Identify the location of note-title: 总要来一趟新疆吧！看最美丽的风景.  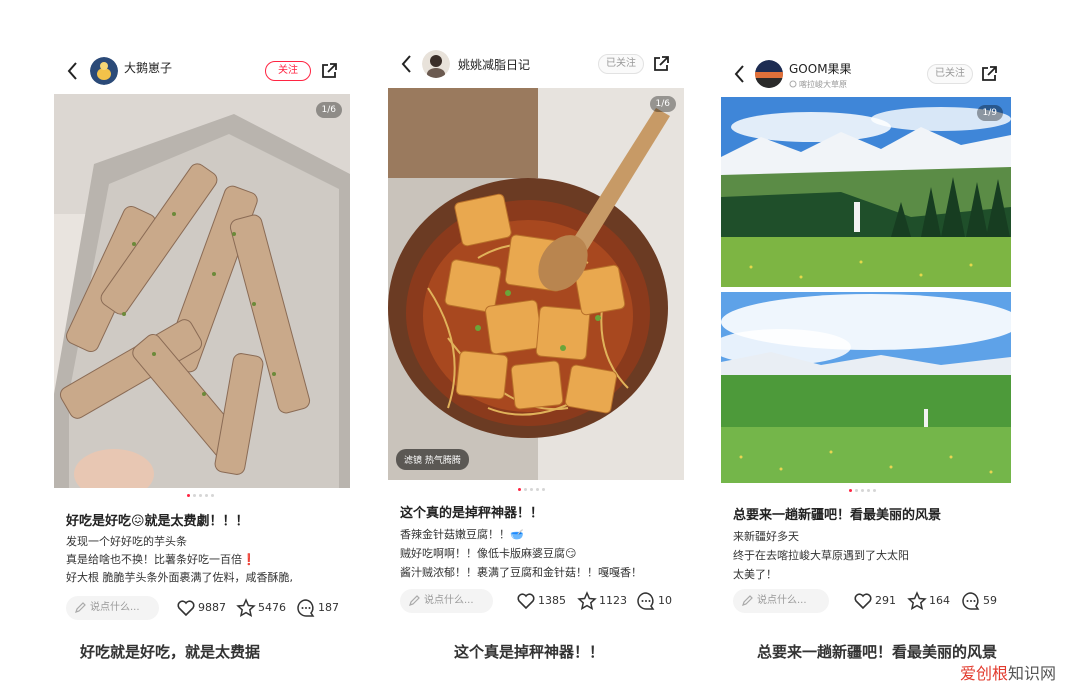
(837, 515).